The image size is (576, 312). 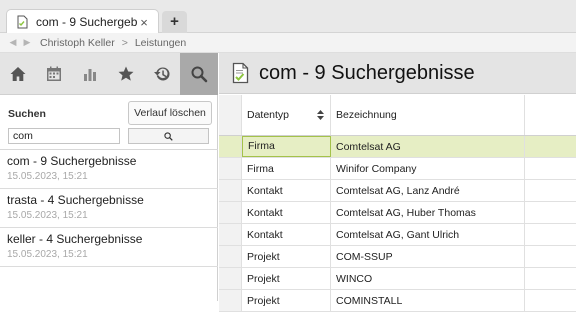 What do you see at coordinates (27, 114) in the screenshot?
I see `search-label: Suchen` at bounding box center [27, 114].